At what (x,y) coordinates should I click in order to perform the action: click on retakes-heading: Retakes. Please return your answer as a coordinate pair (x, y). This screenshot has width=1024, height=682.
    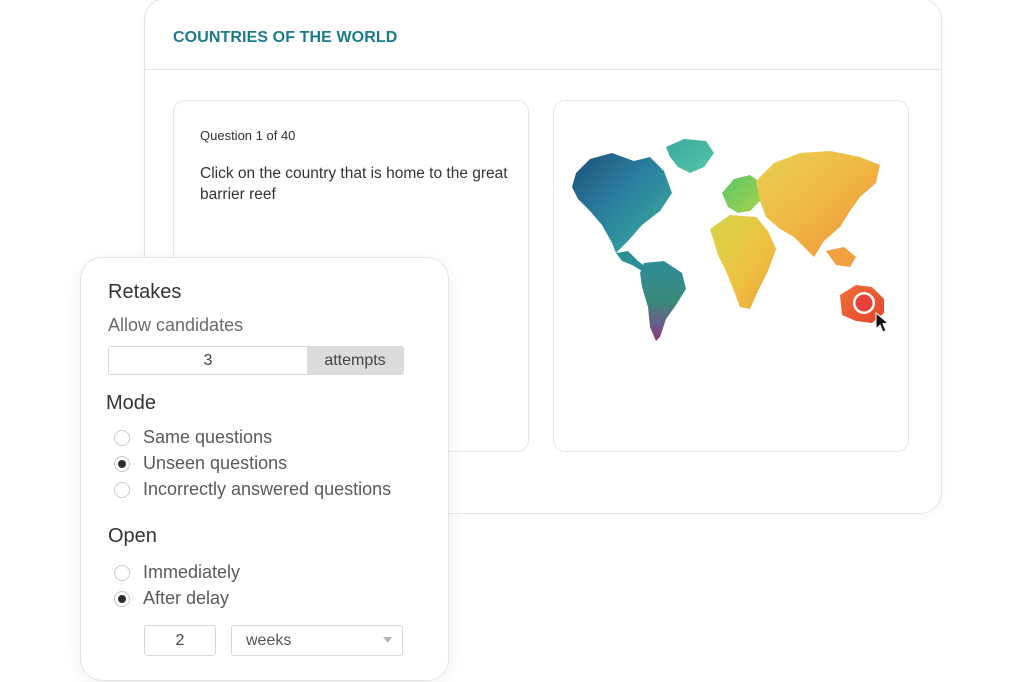
    Looking at the image, I should click on (145, 292).